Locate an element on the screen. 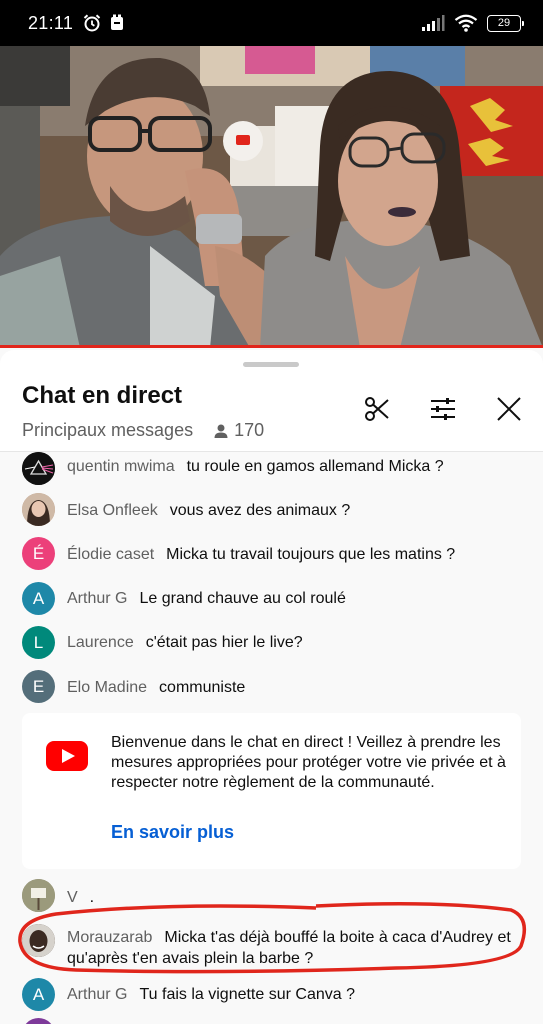 The width and height of the screenshot is (543, 1024). person-icon is located at coordinates (221, 431).